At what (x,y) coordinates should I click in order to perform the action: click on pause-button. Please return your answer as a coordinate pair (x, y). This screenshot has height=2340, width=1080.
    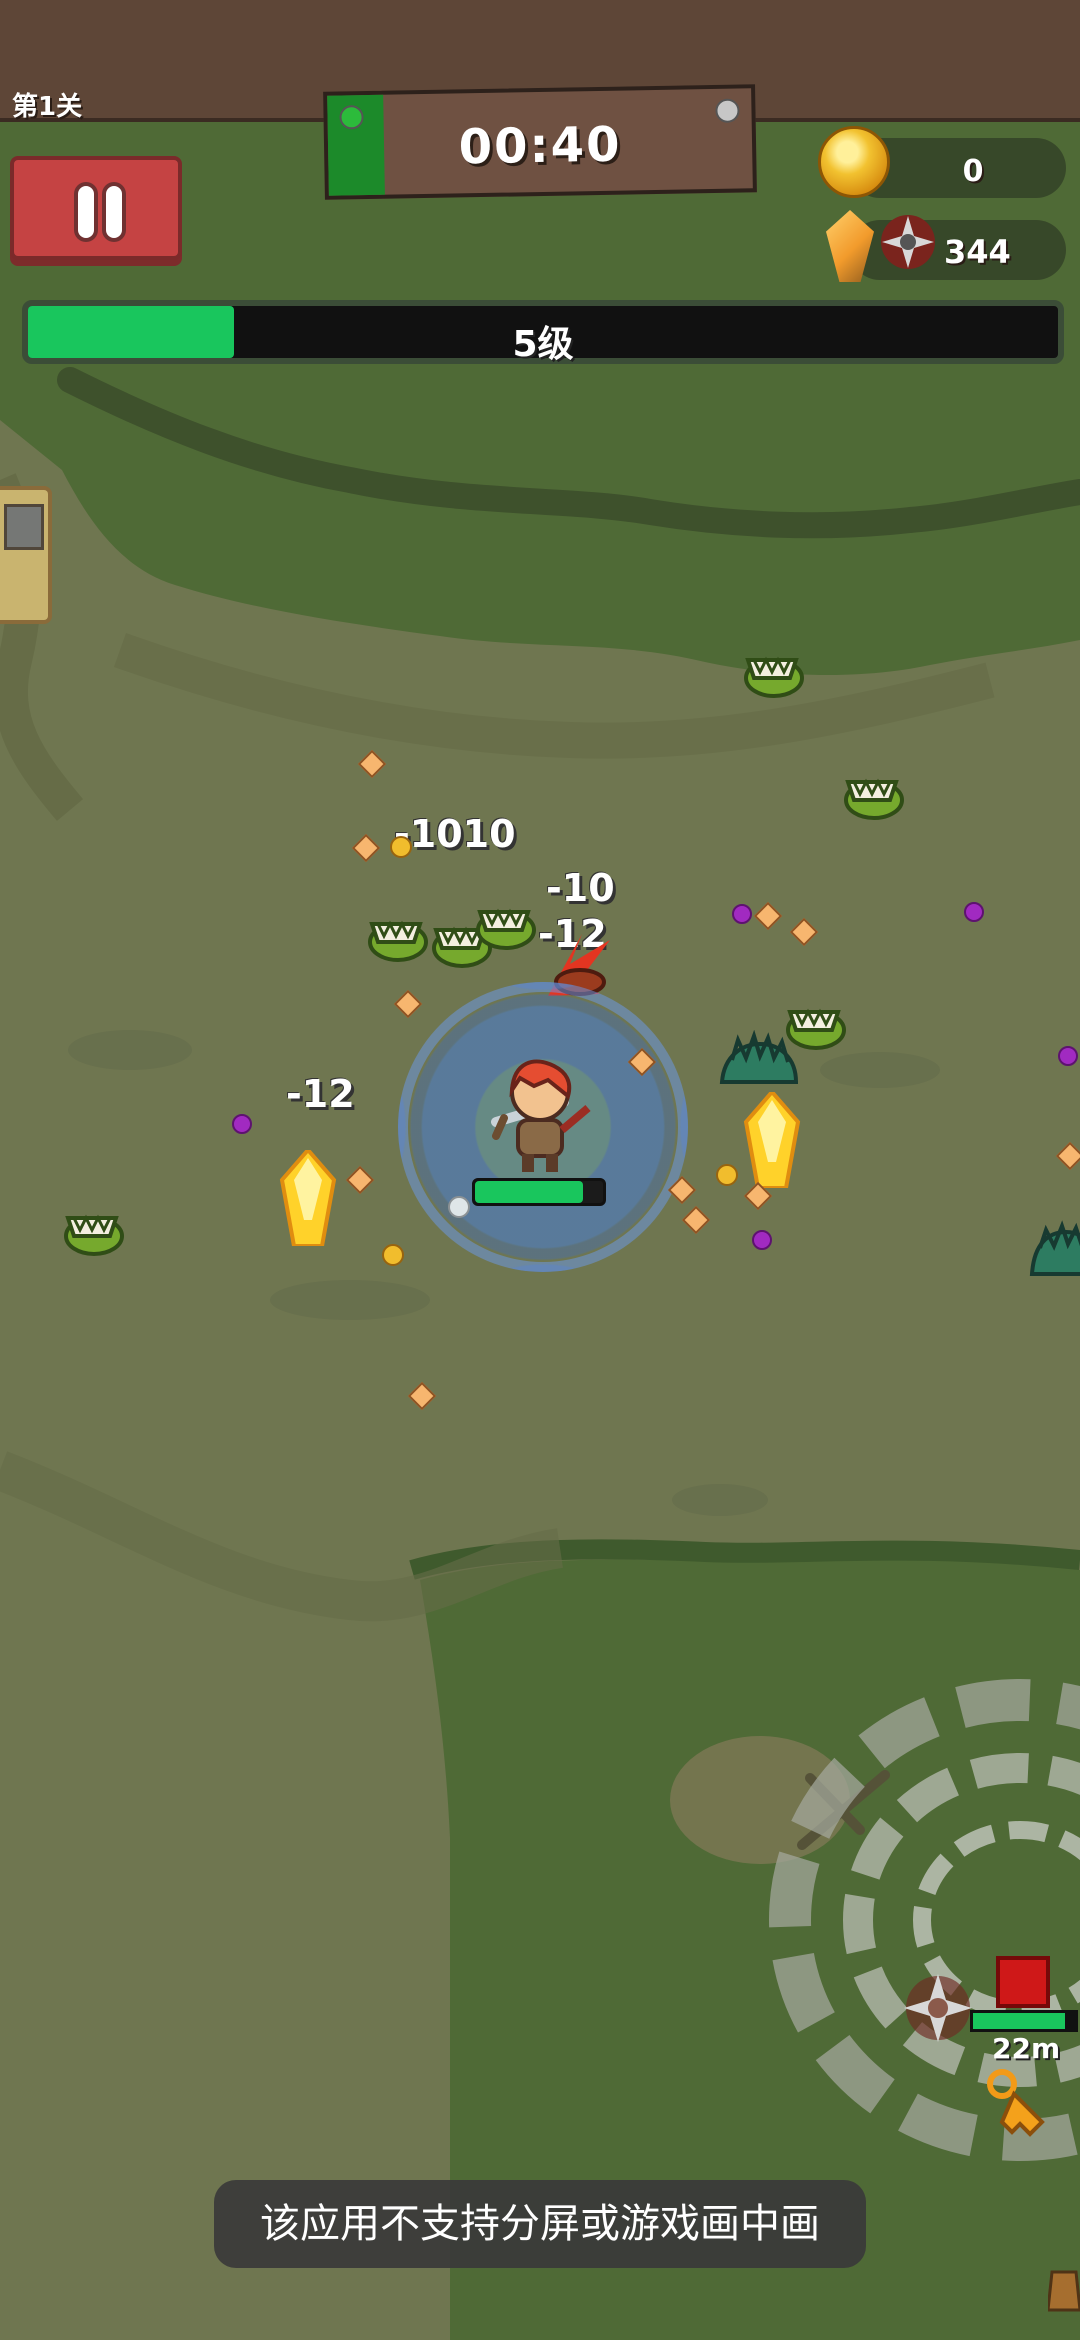
    Looking at the image, I should click on (96, 208).